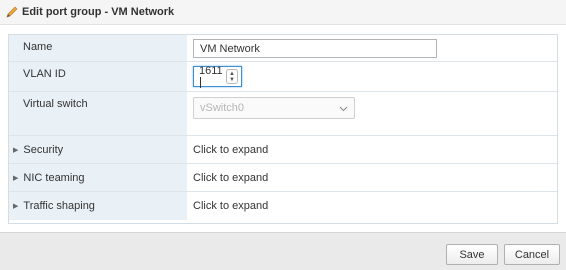  Describe the element at coordinates (283, 251) in the screenshot. I see `dialog-footer: Save Cancel` at that location.